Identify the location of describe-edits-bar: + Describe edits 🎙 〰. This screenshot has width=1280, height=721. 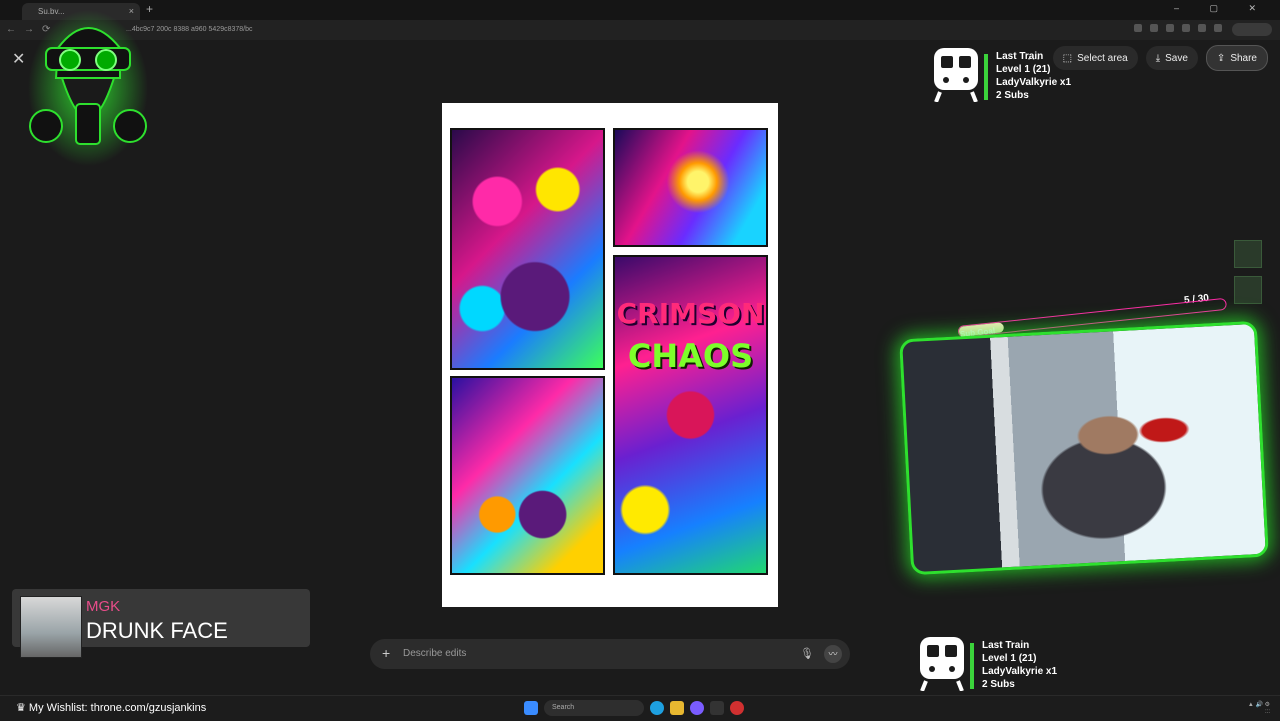
(610, 654).